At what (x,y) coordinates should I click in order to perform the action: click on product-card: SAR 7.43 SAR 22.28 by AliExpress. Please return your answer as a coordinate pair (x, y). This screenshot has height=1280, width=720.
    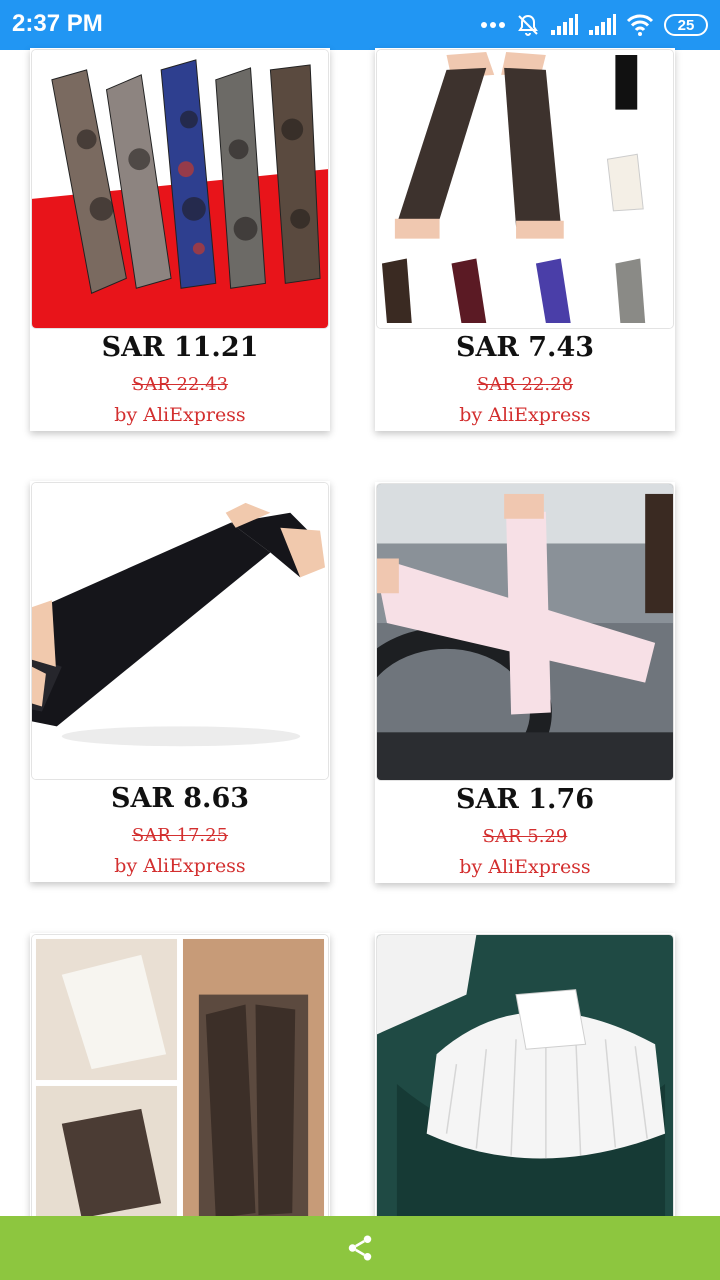
    Looking at the image, I should click on (525, 239).